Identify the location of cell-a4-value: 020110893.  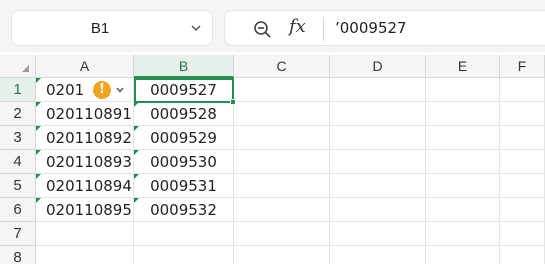
(89, 162).